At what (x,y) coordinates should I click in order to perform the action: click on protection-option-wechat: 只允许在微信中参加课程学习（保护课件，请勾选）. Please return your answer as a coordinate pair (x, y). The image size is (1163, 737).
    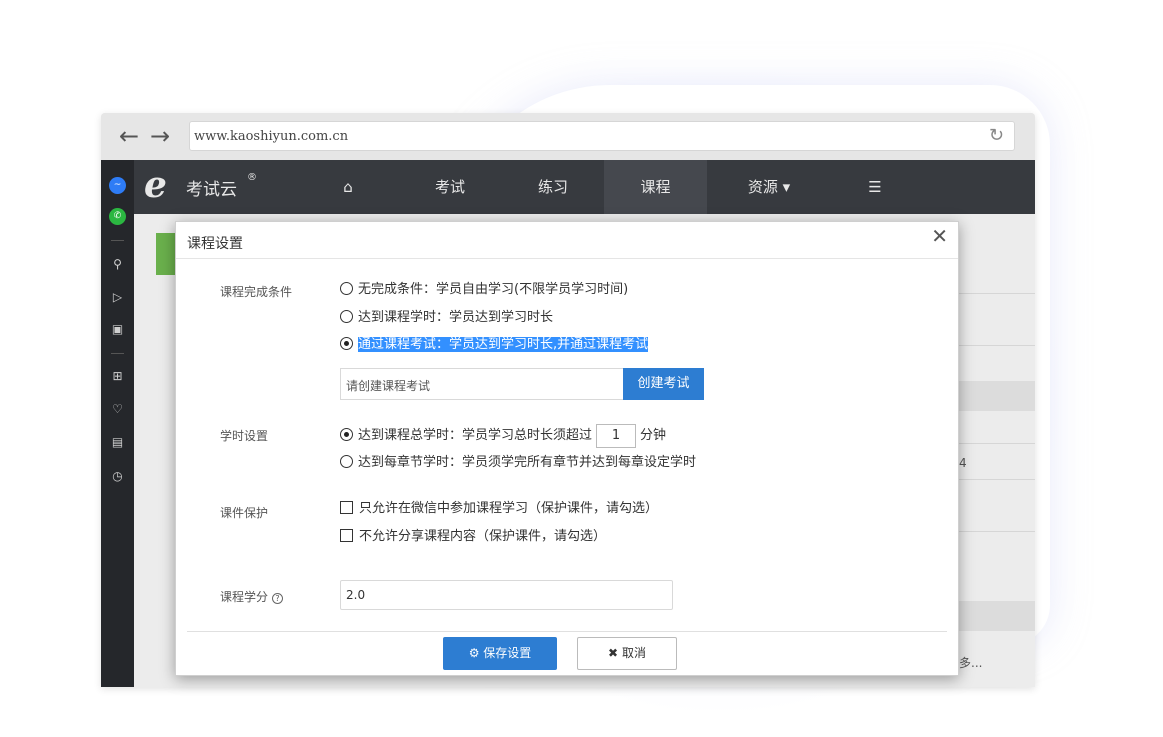
    Looking at the image, I should click on (499, 509).